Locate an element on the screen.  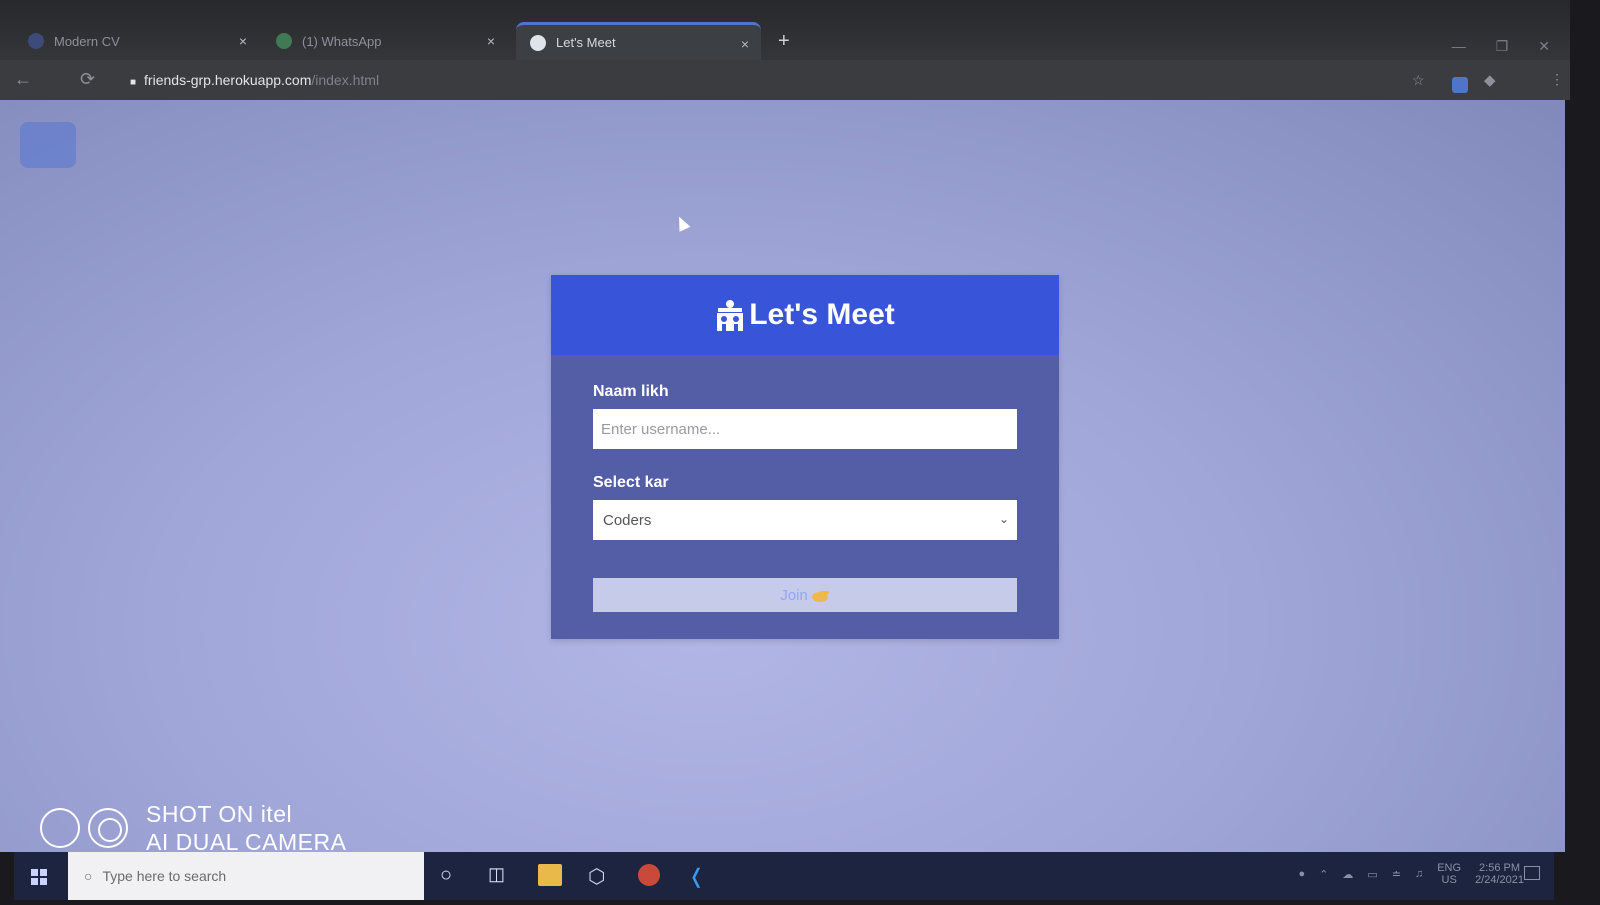
maximize-icon: ❐ is located at coordinates (1502, 46).